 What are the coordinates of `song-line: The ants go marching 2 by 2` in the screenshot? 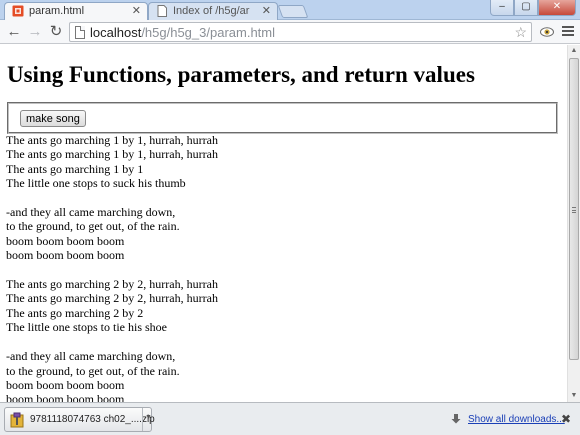 It's located at (75, 312).